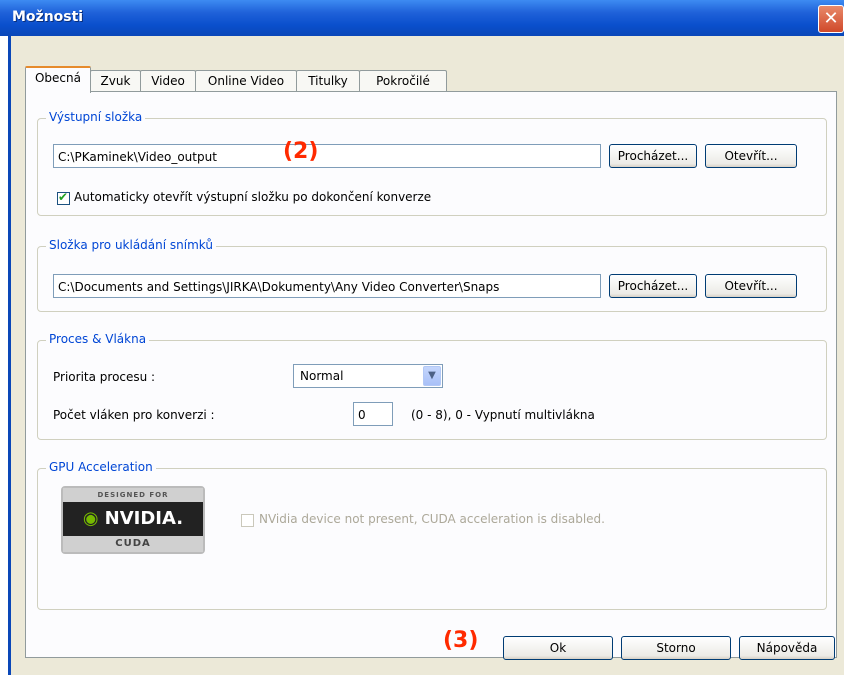 This screenshot has height=675, width=844. Describe the element at coordinates (96, 117) in the screenshot. I see `output-folder-legend: Výstupní složka` at that location.